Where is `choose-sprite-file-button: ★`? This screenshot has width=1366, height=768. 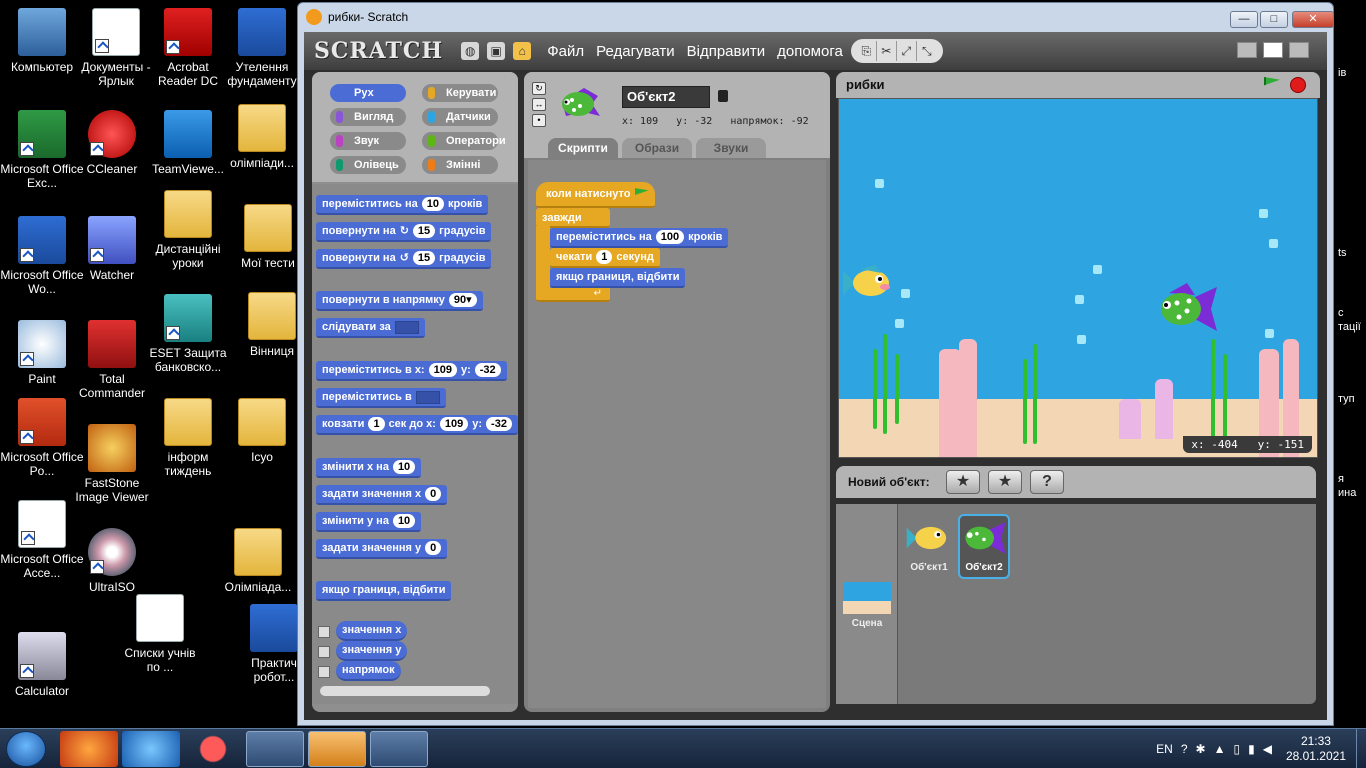 choose-sprite-file-button: ★ is located at coordinates (1005, 482).